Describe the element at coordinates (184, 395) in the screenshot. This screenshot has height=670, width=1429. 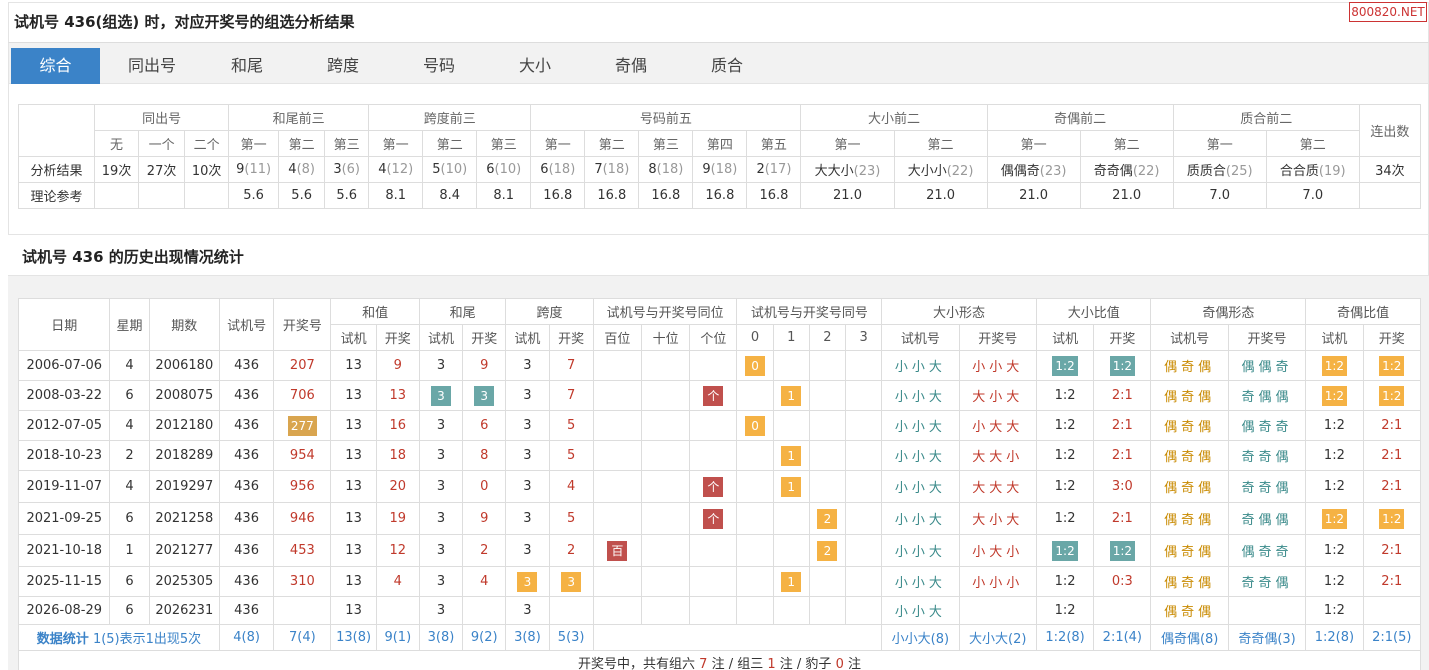
I see `cell-period: 2008075` at that location.